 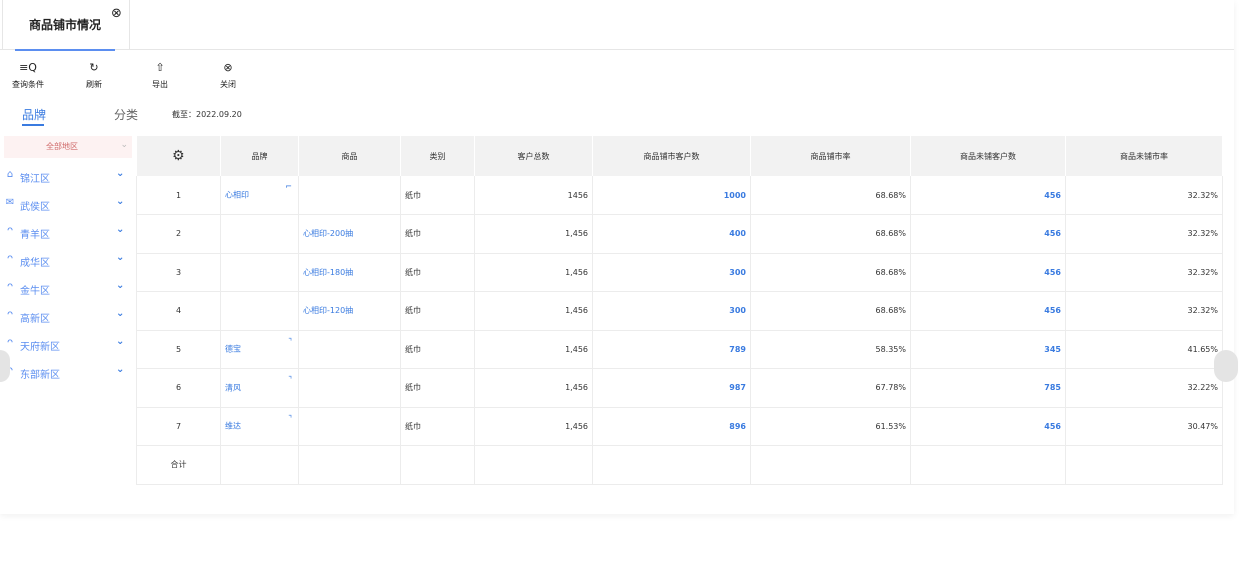 What do you see at coordinates (988, 388) in the screenshot?
I see `uncovered-customers-cell: 785` at bounding box center [988, 388].